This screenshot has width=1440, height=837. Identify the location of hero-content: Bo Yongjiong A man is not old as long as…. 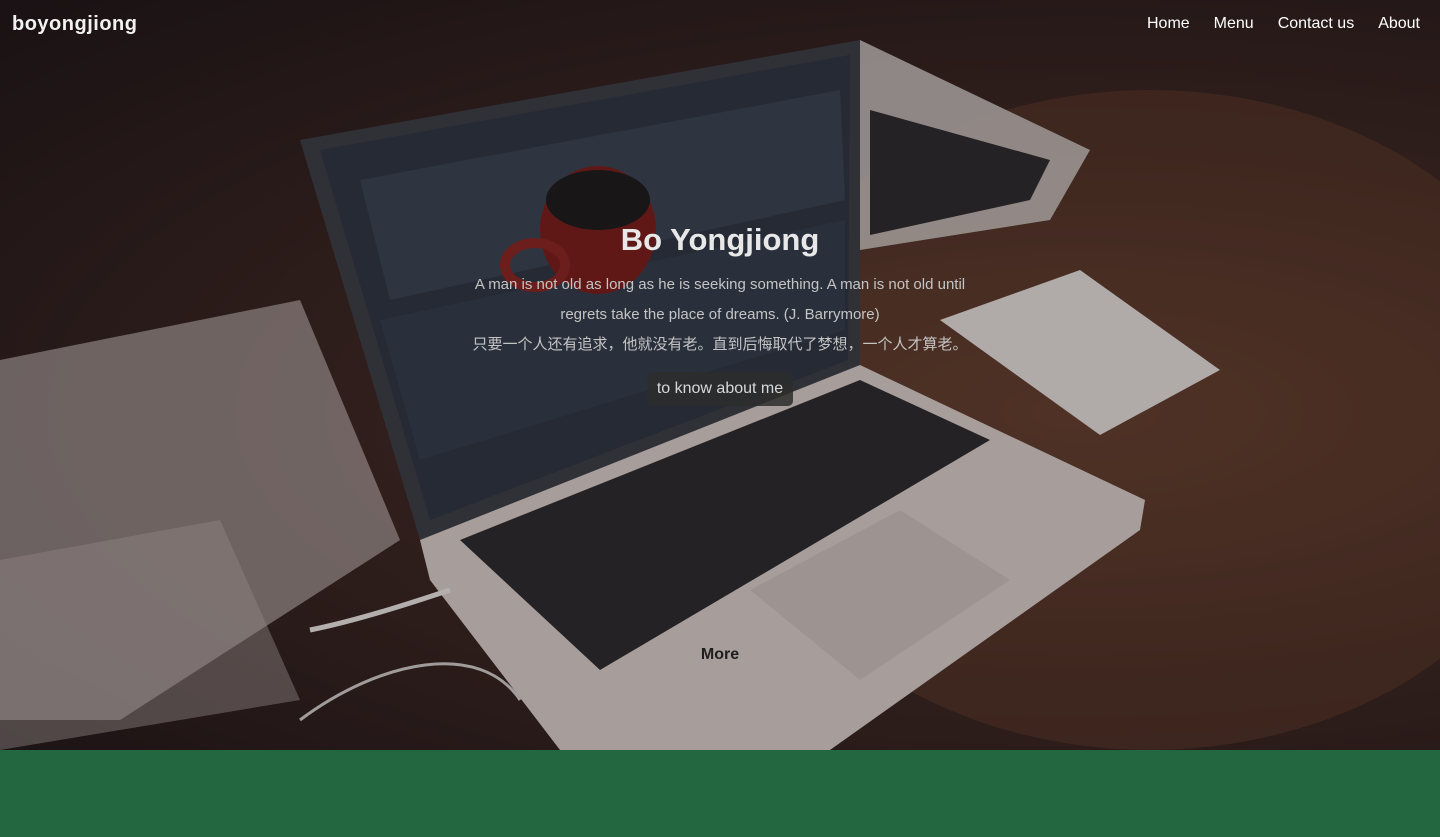
(720, 314).